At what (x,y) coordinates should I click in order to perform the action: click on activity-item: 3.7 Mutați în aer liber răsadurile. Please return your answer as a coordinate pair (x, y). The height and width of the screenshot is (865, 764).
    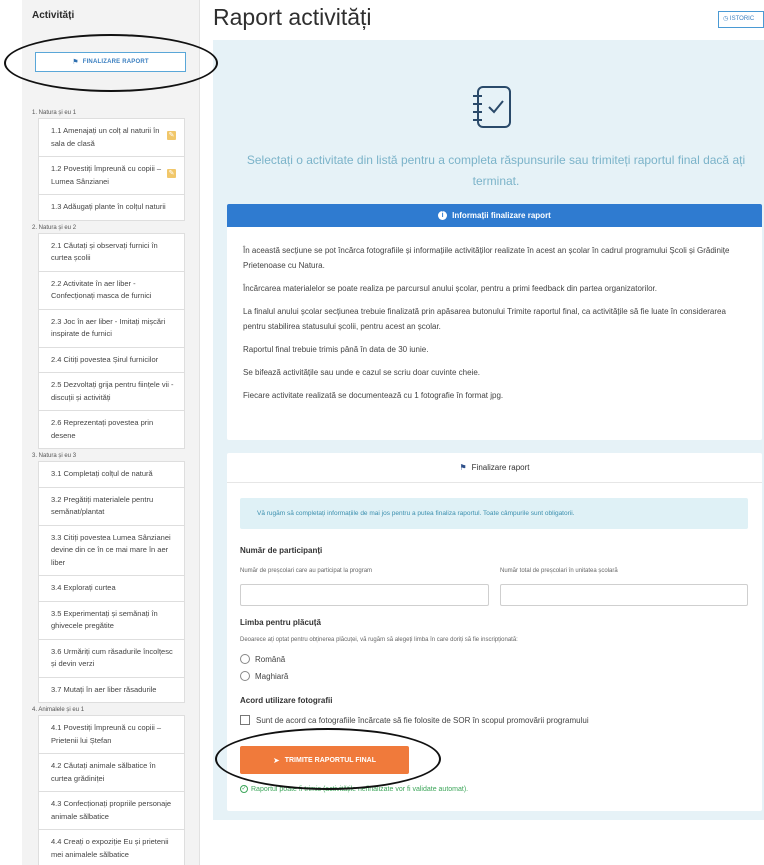
    Looking at the image, I should click on (111, 690).